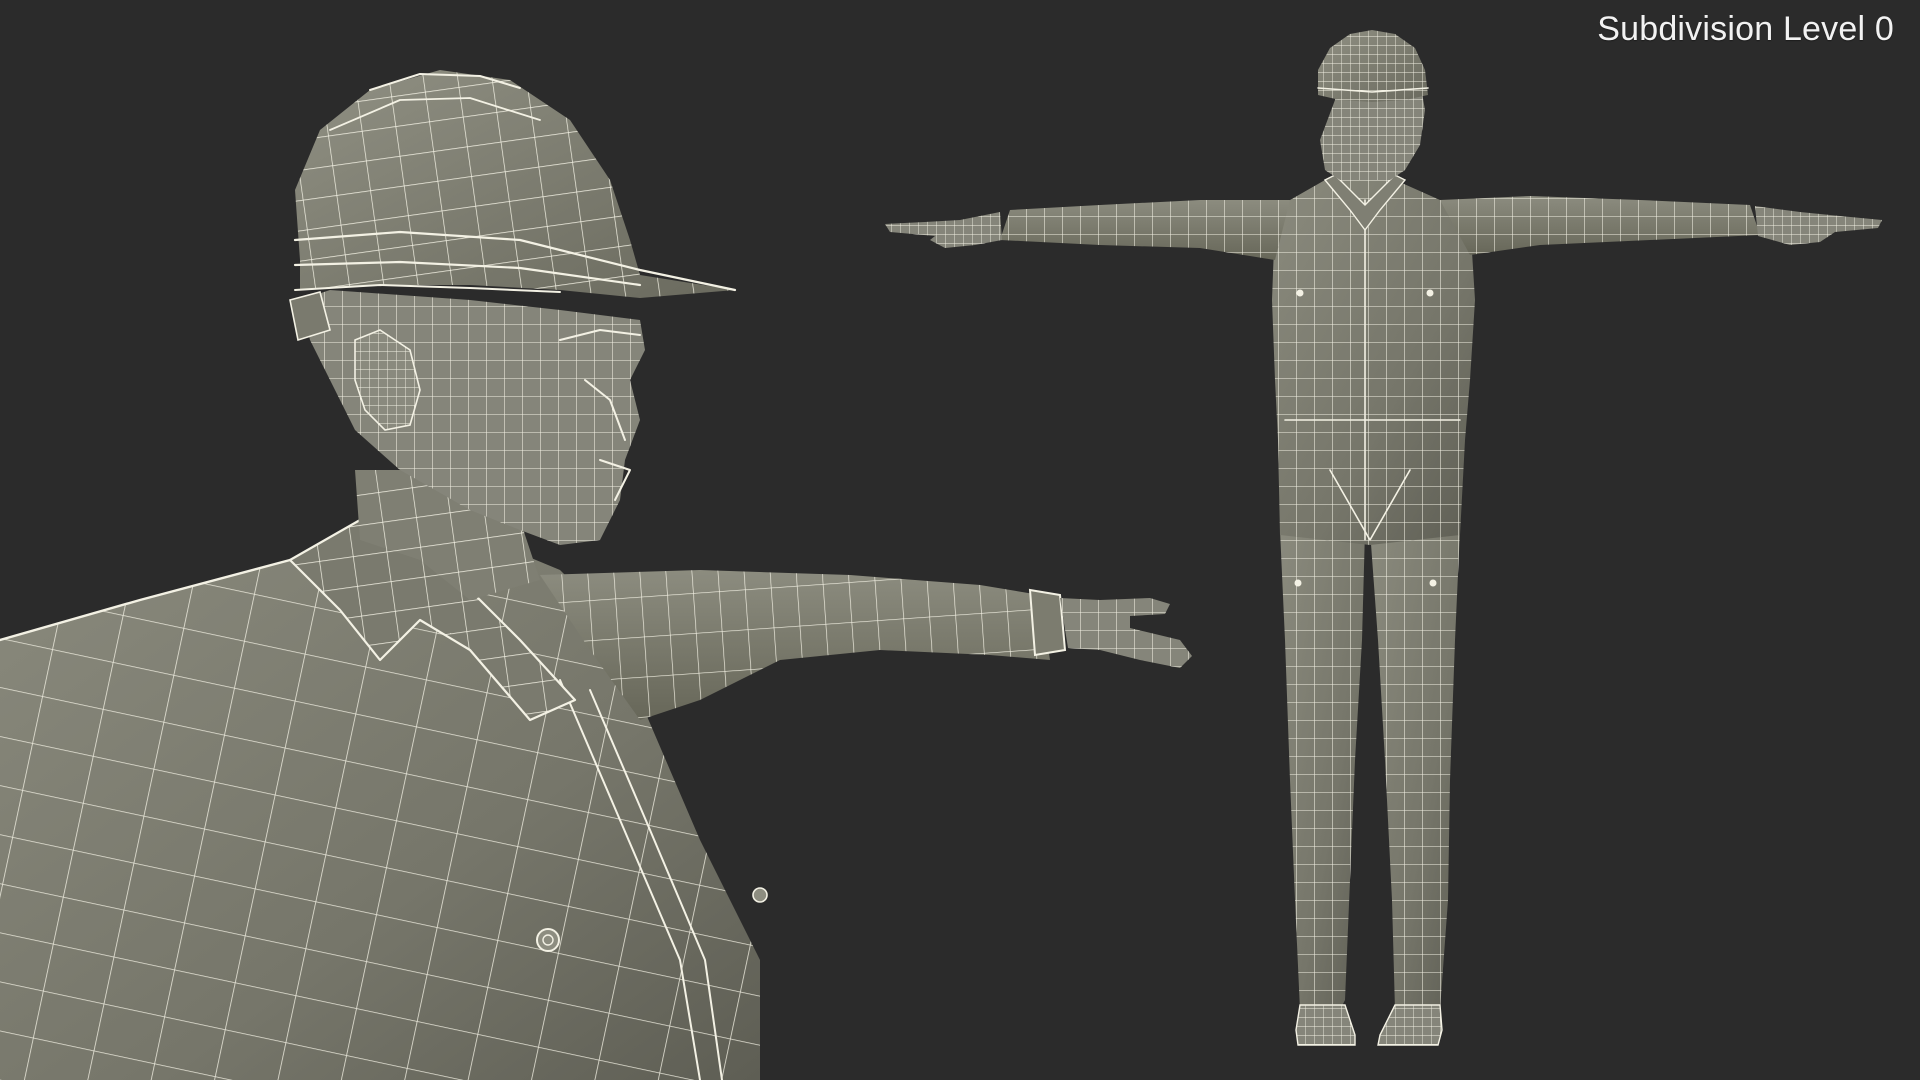 This screenshot has width=1920, height=1080. Describe the element at coordinates (548, 940) in the screenshot. I see `shirt-button` at that location.